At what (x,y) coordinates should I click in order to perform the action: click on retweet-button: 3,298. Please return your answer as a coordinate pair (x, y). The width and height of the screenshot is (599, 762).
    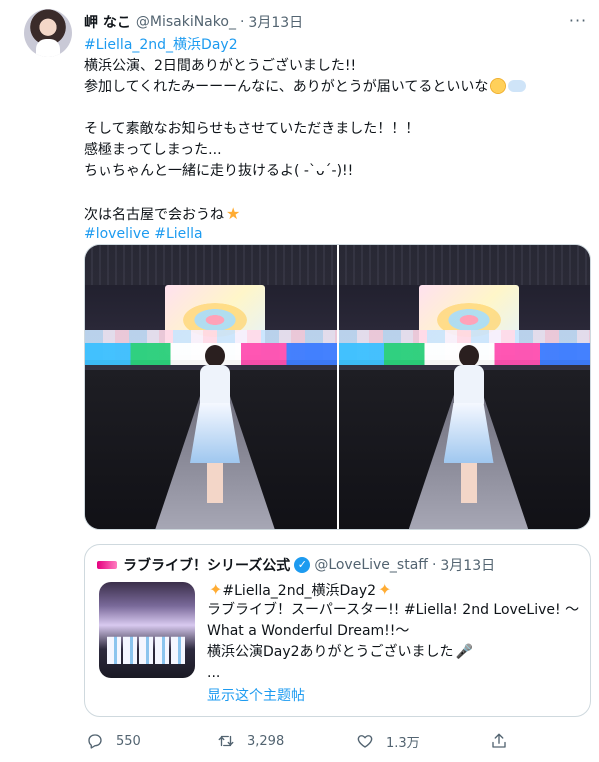
    Looking at the image, I should click on (250, 741).